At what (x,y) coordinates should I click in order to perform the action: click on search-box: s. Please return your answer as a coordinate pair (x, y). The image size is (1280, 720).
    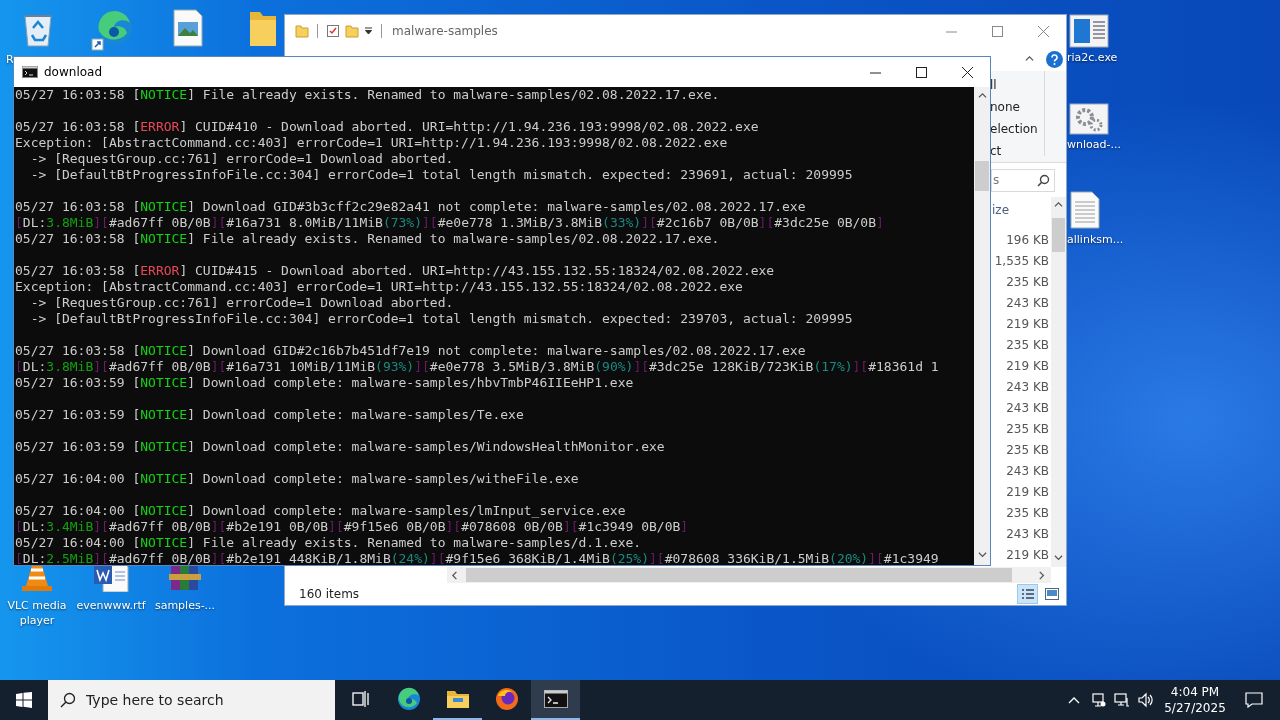
    Looking at the image, I should click on (1023, 180).